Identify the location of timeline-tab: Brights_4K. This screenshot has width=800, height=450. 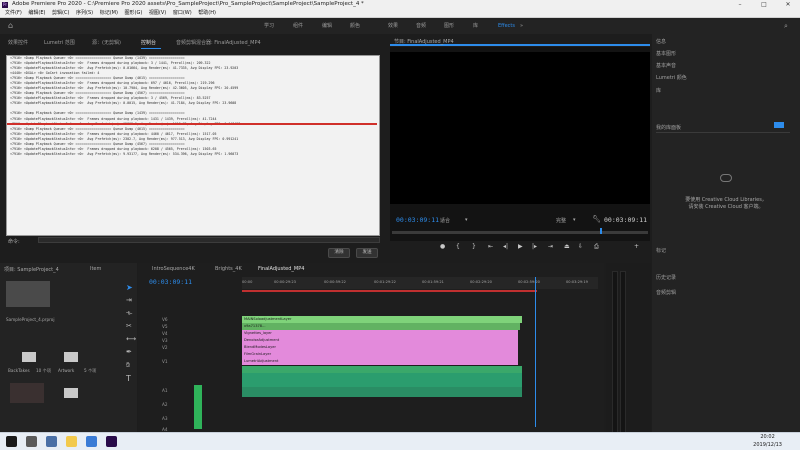
(228, 269).